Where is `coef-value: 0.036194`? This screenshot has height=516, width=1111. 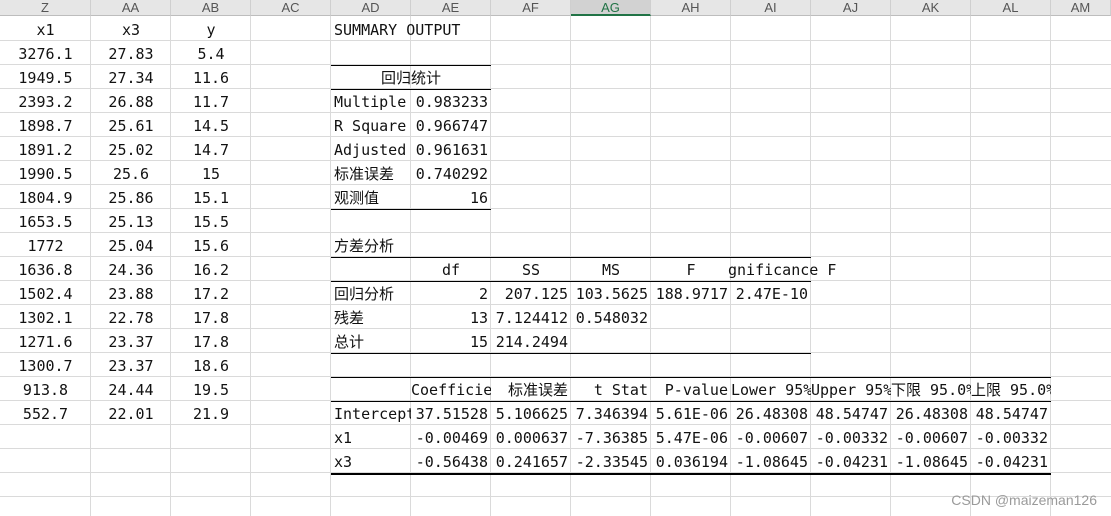
coef-value: 0.036194 is located at coordinates (691, 462).